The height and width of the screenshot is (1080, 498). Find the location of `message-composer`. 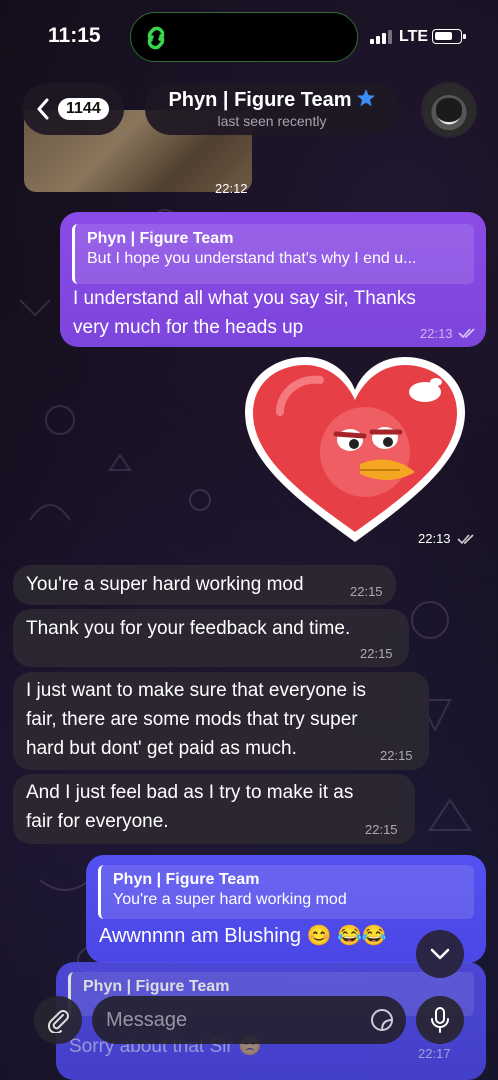

message-composer is located at coordinates (249, 1020).